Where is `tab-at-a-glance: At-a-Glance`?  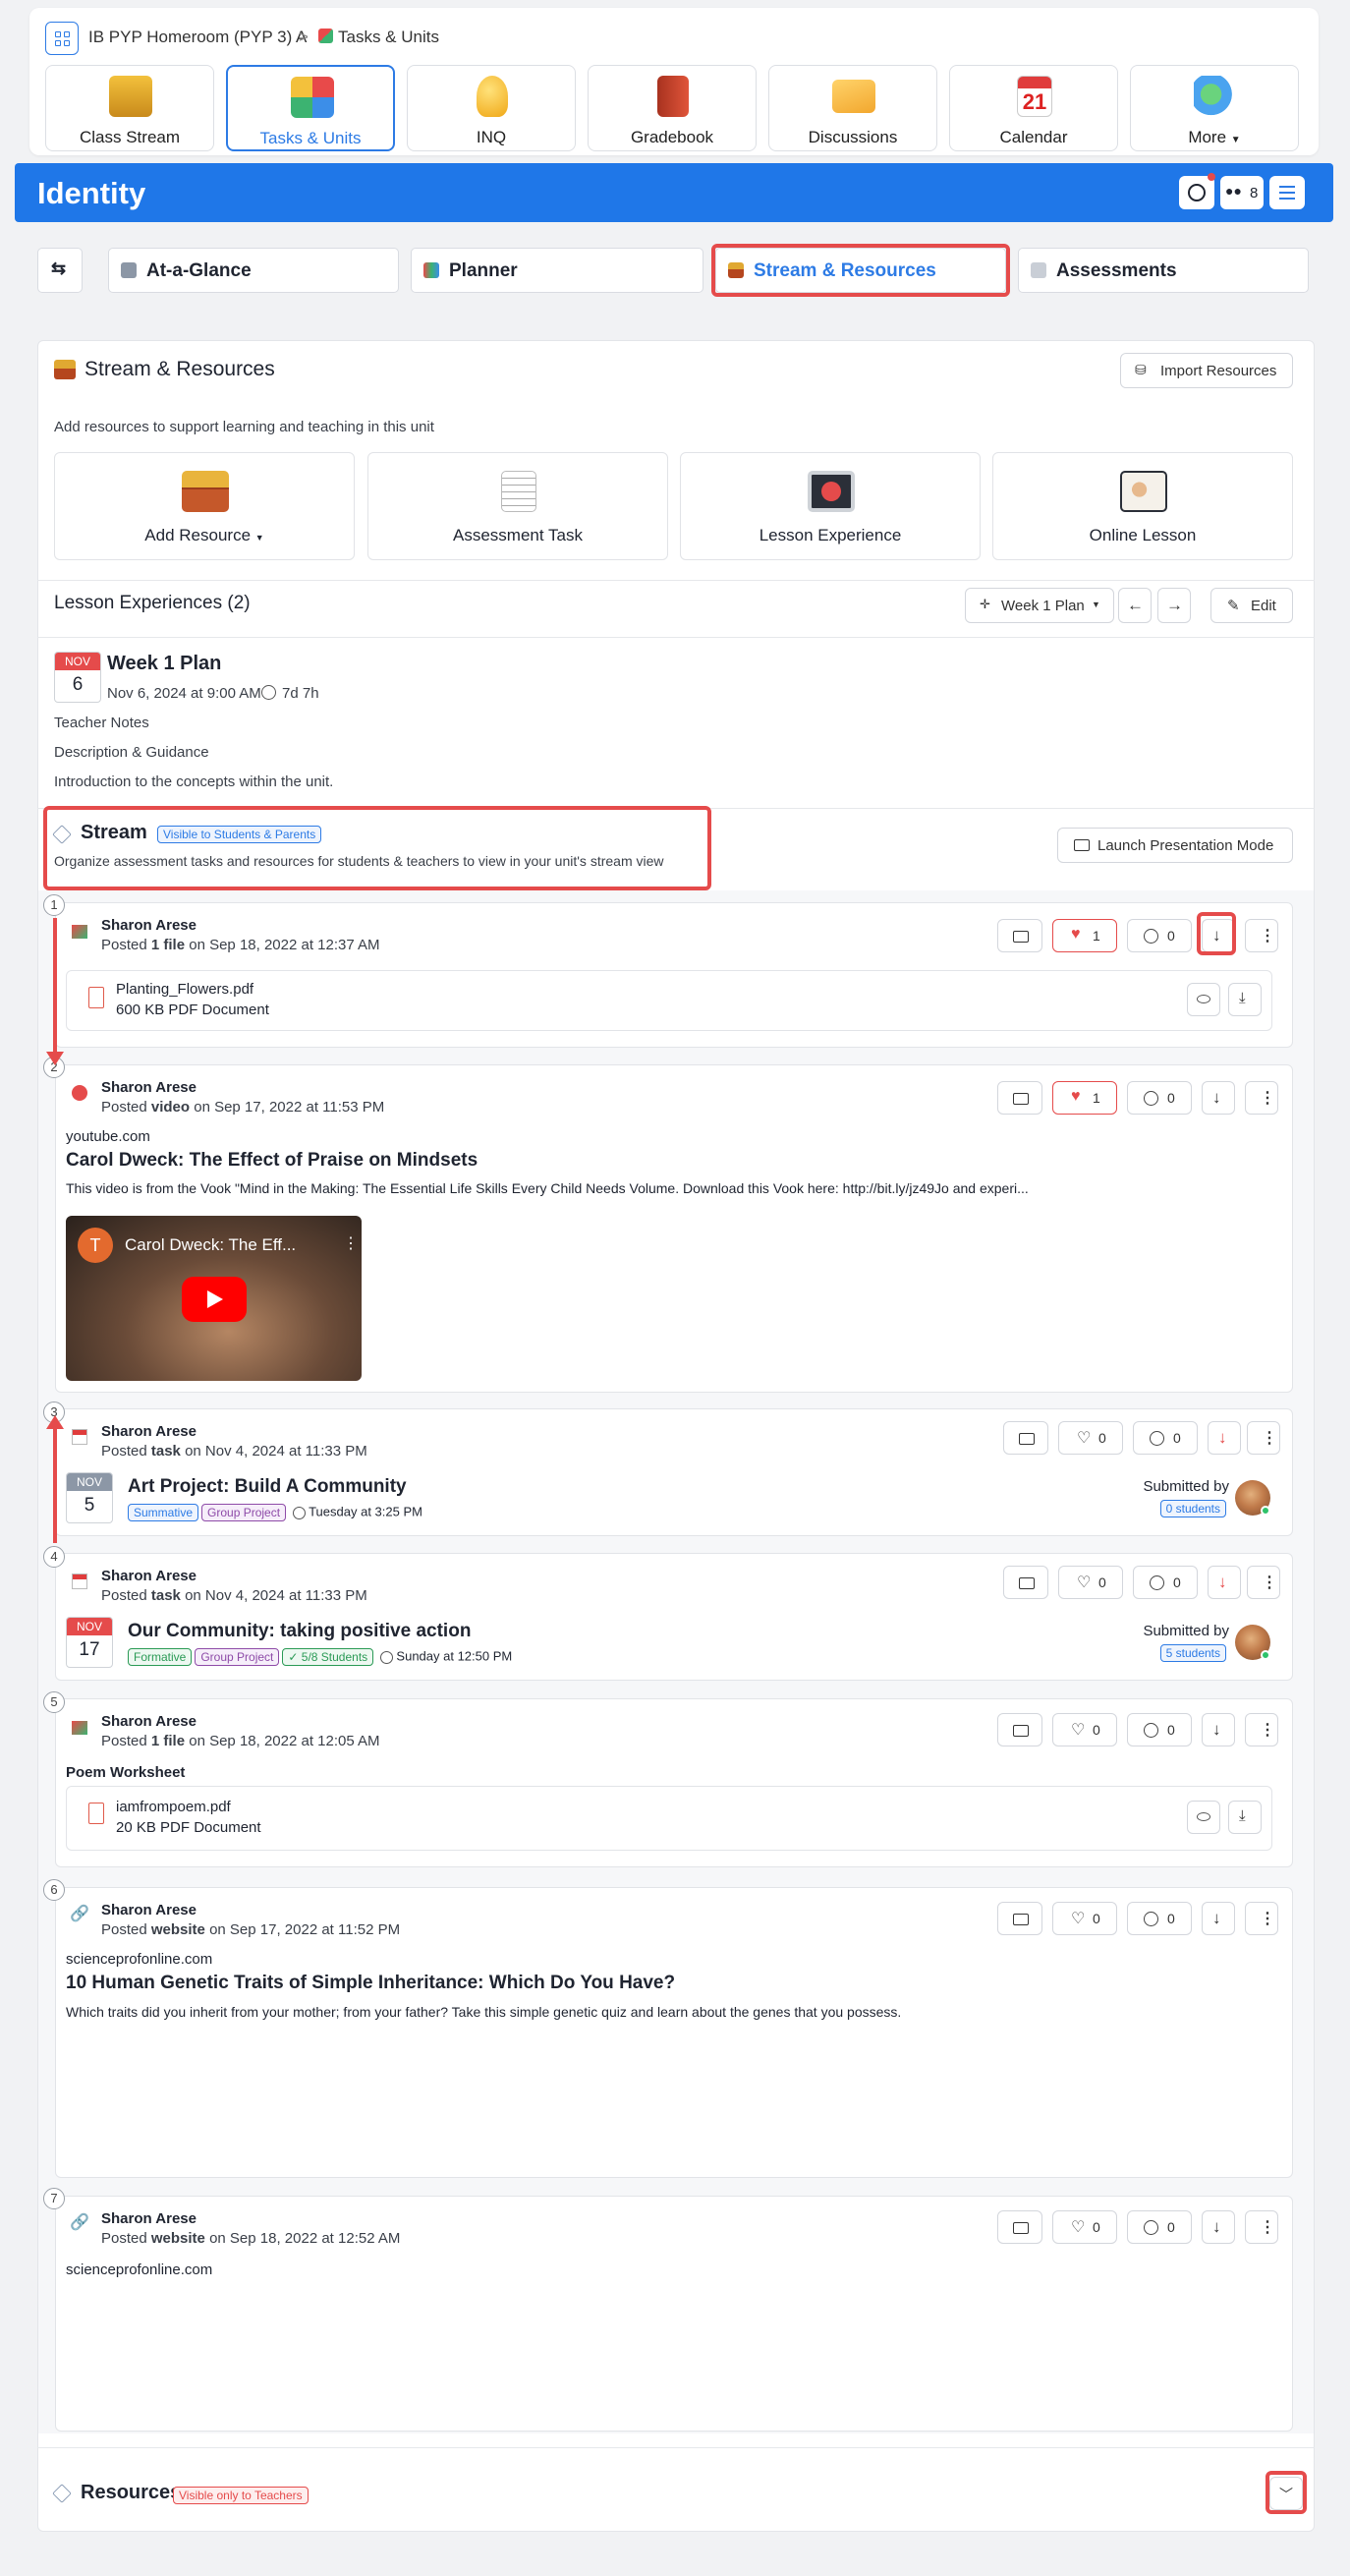
tab-at-a-glance: At-a-Glance is located at coordinates (253, 271).